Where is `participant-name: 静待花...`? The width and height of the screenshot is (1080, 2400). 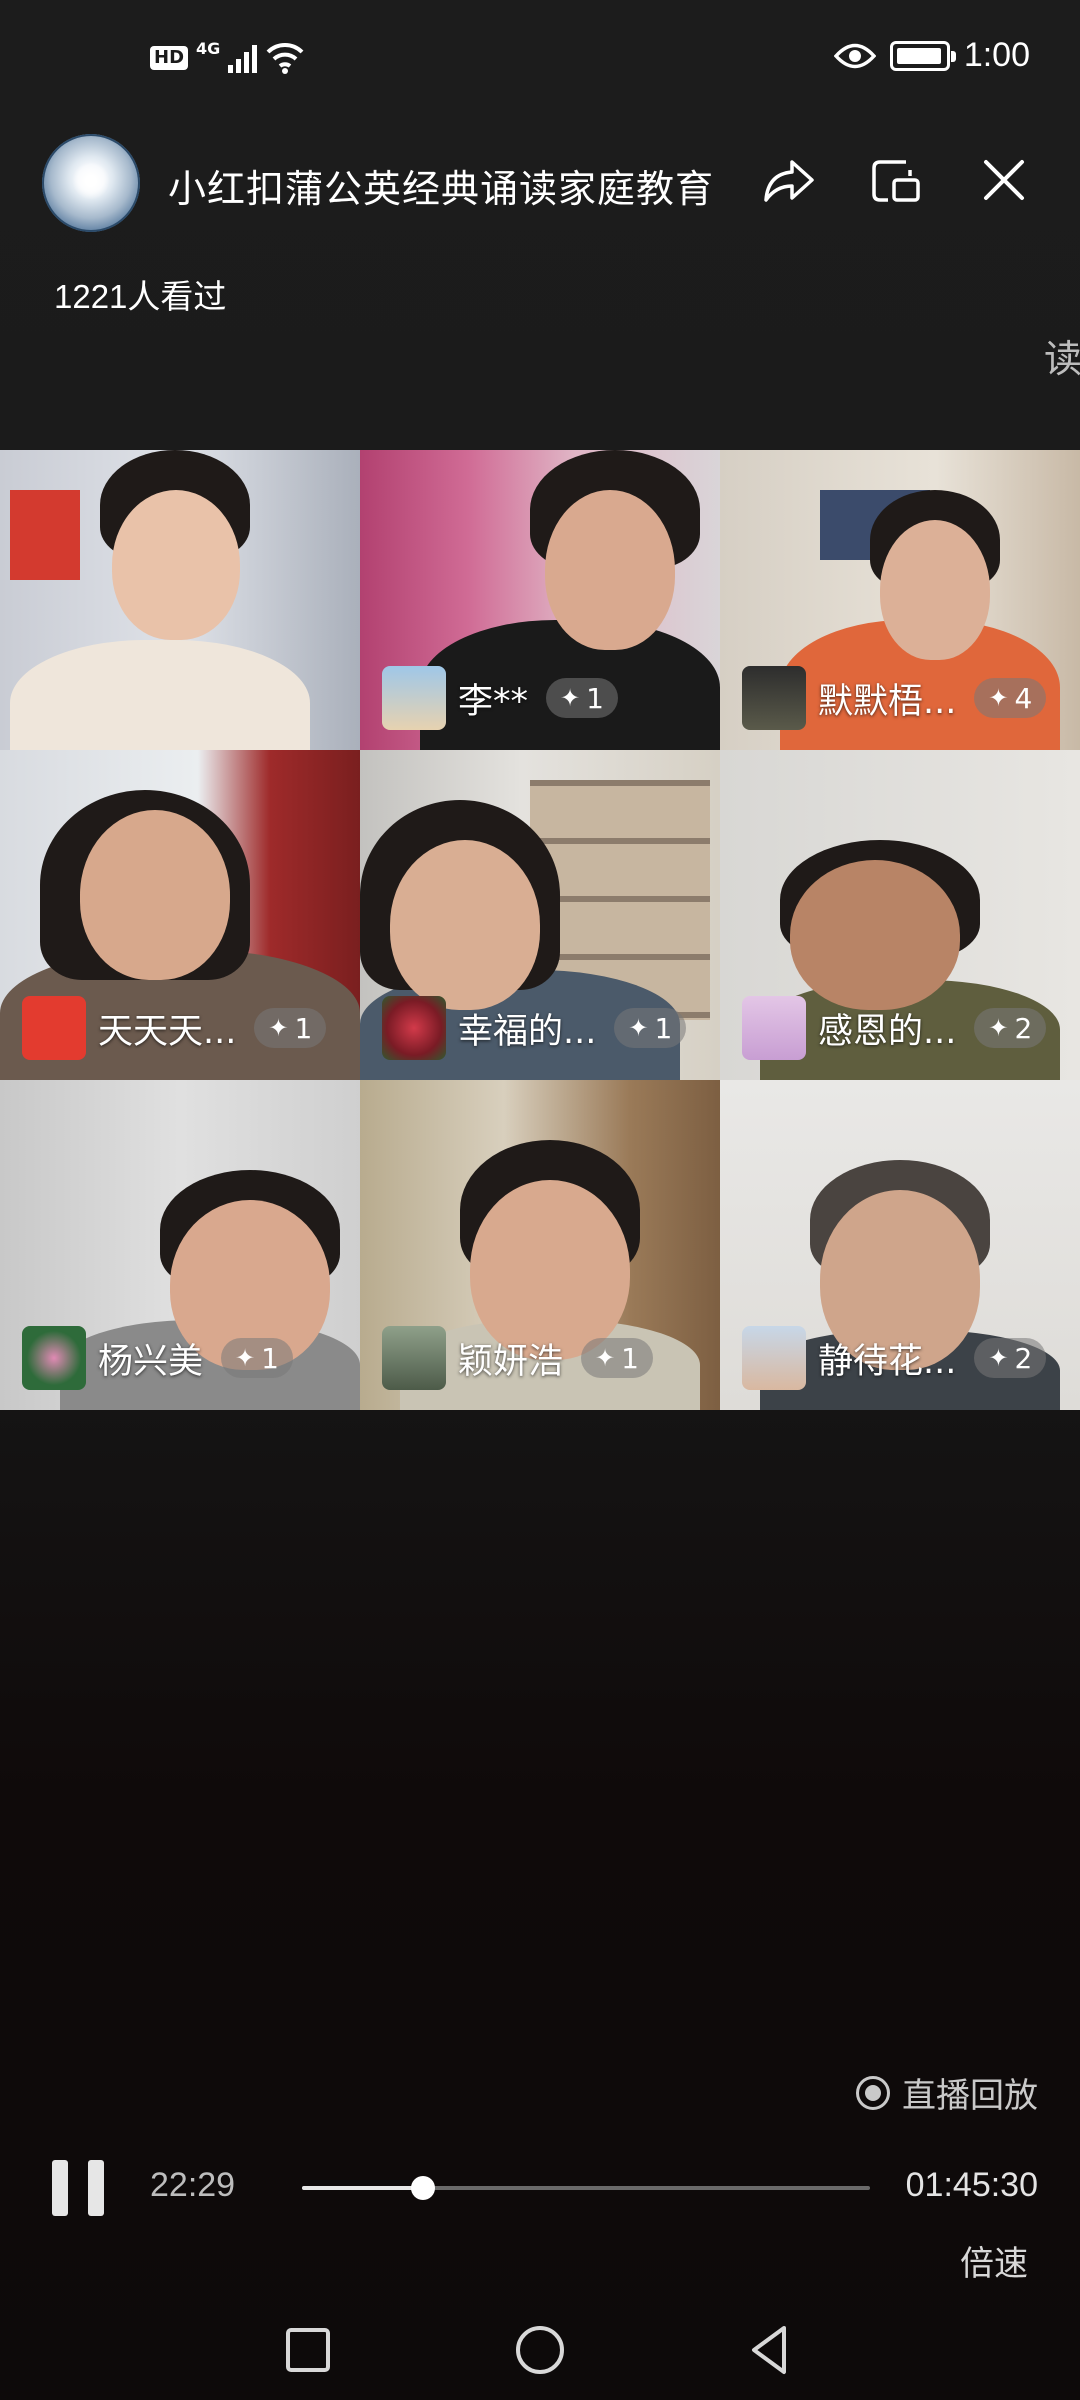
participant-name: 静待花... is located at coordinates (887, 1361).